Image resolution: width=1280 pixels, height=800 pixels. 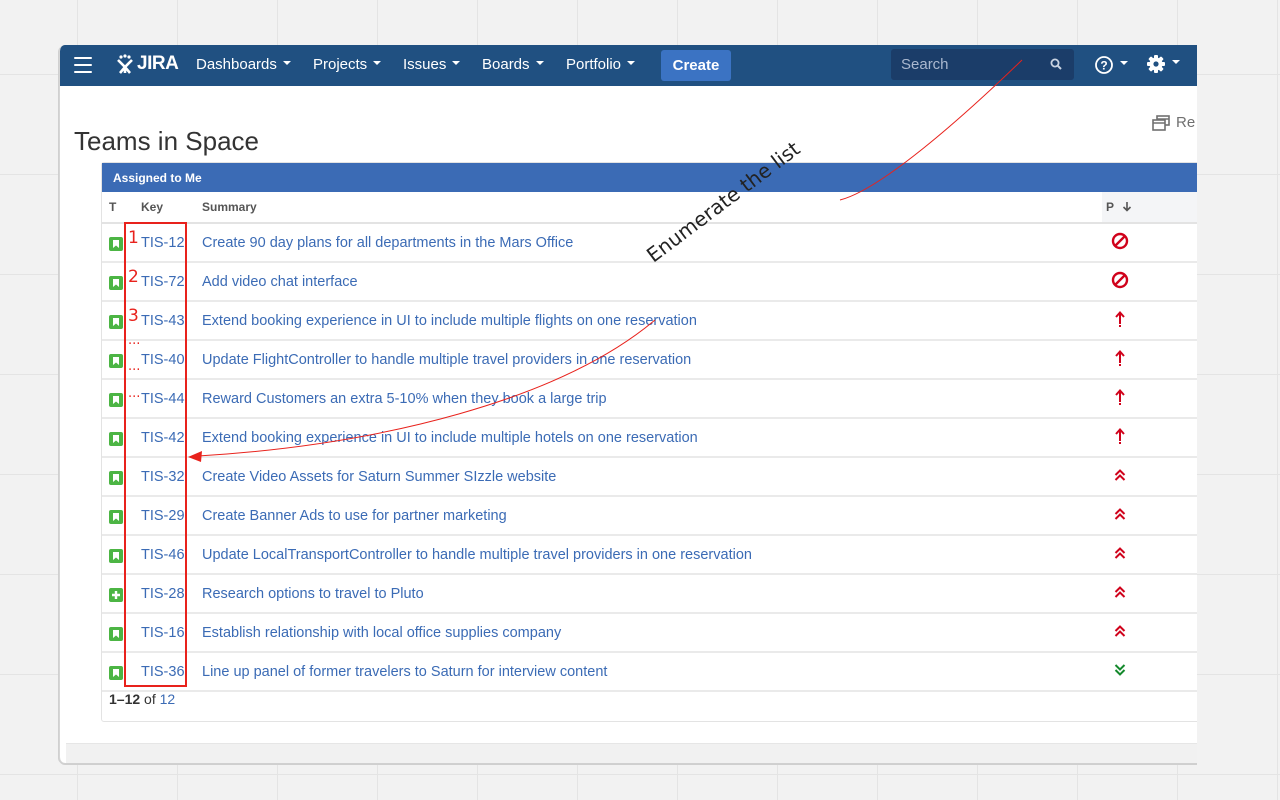 I want to click on table-row: TIS-72 Add video chat interface, so click(x=649, y=282).